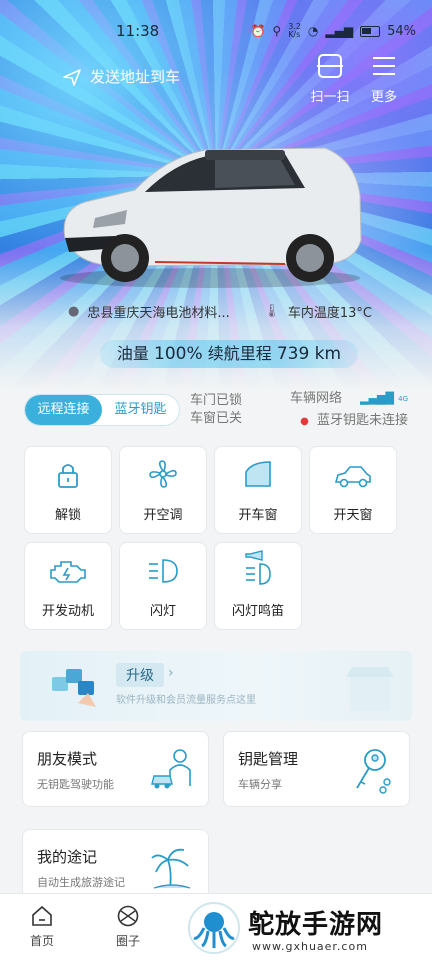 The height and width of the screenshot is (960, 432). I want to click on open-sunroof-button: 开天窗, so click(353, 490).